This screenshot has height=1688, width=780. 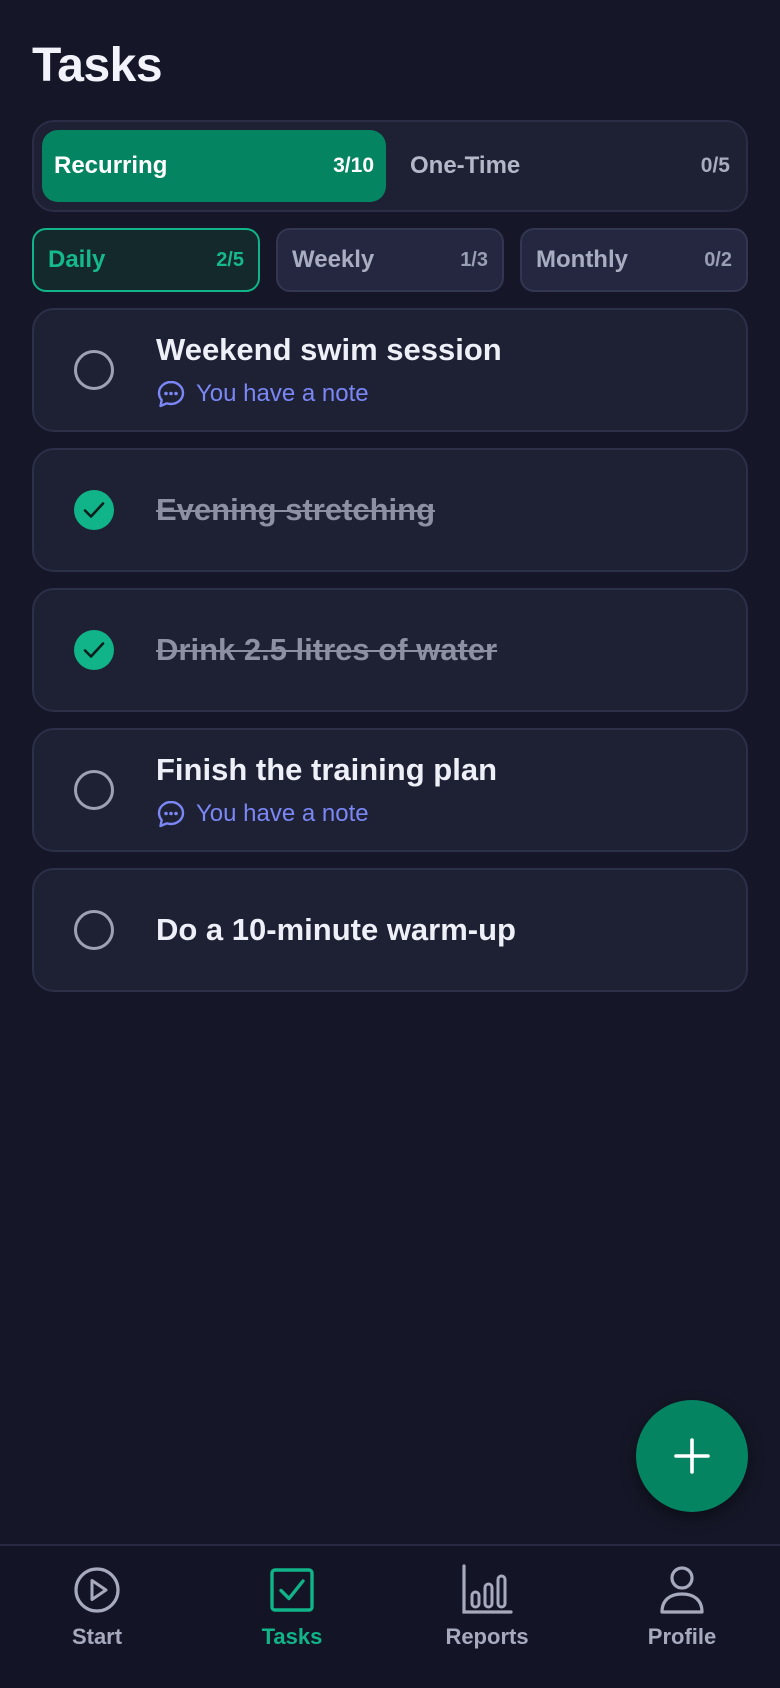 What do you see at coordinates (327, 649) in the screenshot?
I see `task-title: Drink 2.5 litres of water` at bounding box center [327, 649].